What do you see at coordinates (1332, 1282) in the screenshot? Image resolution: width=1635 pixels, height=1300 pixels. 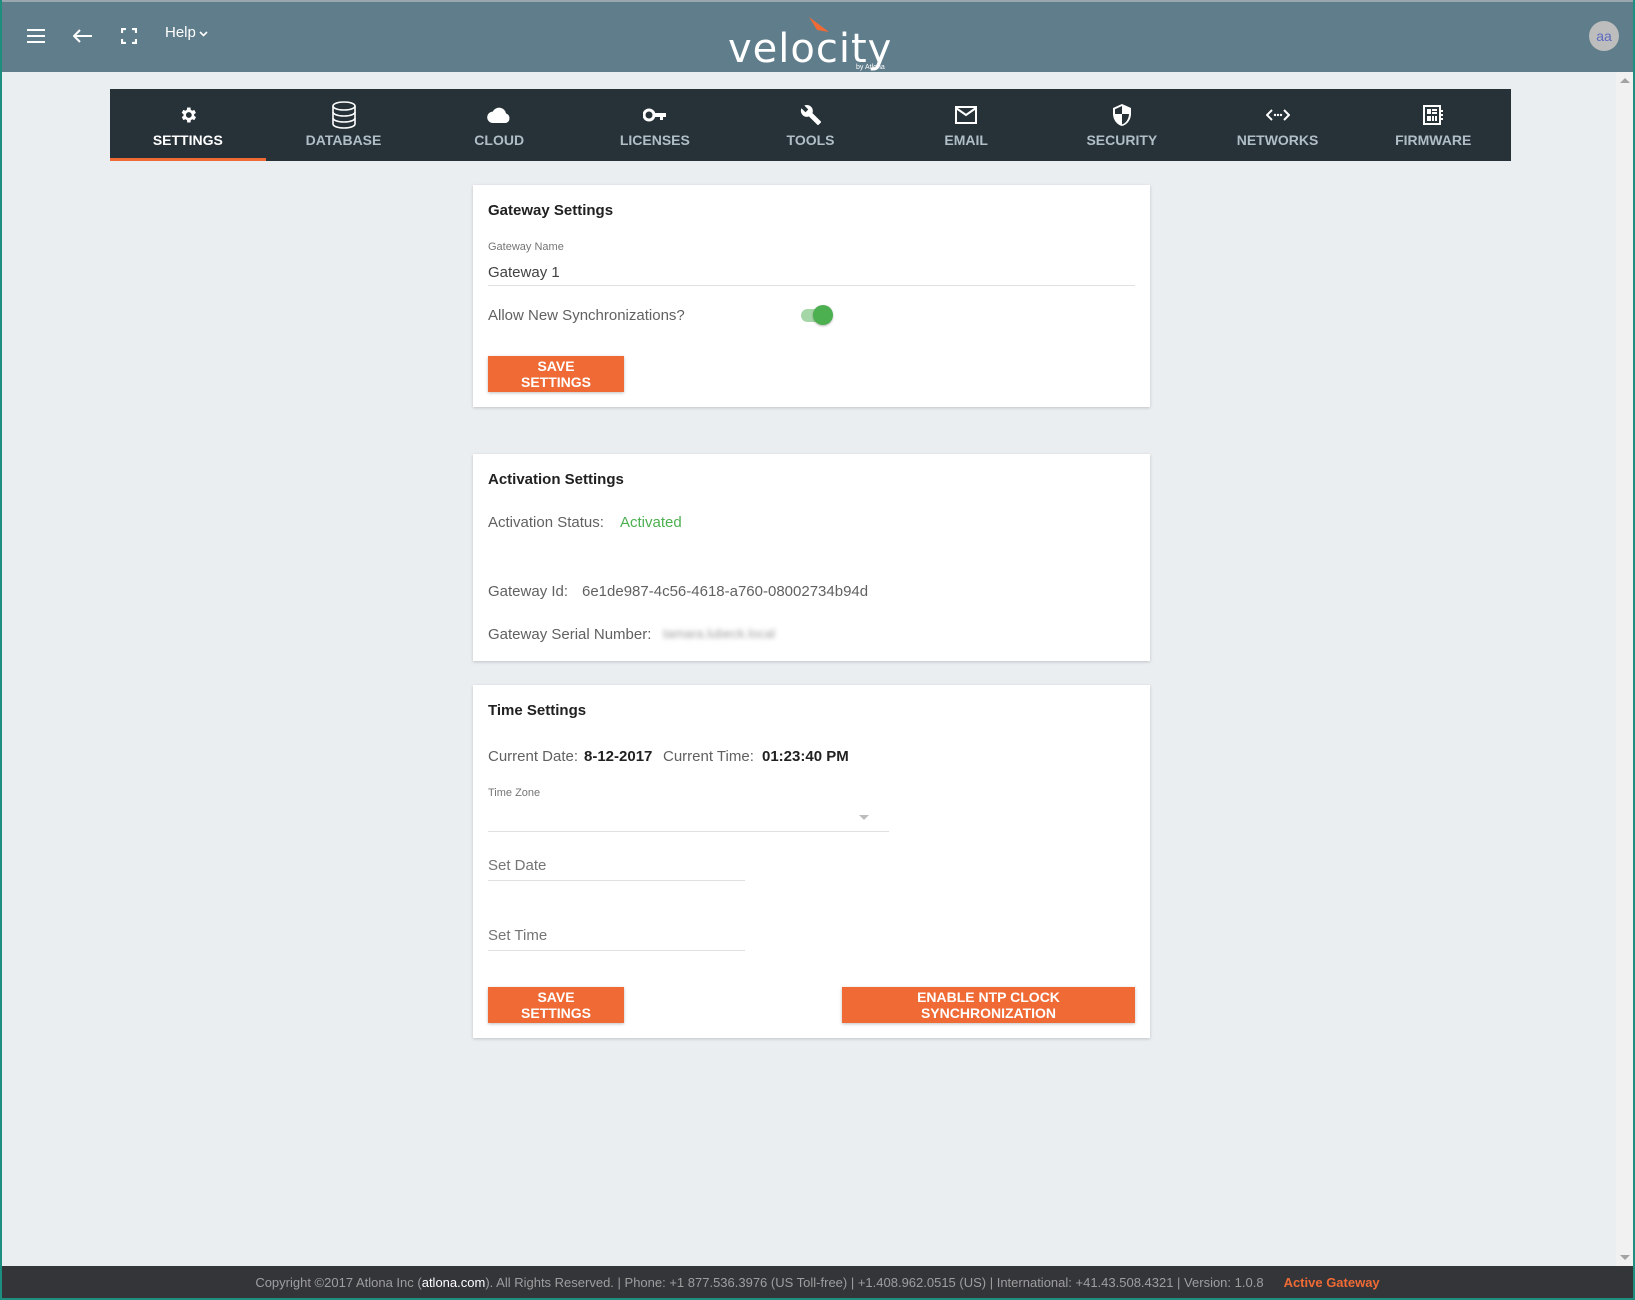 I see `active-gateway-link: Active Gateway` at bounding box center [1332, 1282].